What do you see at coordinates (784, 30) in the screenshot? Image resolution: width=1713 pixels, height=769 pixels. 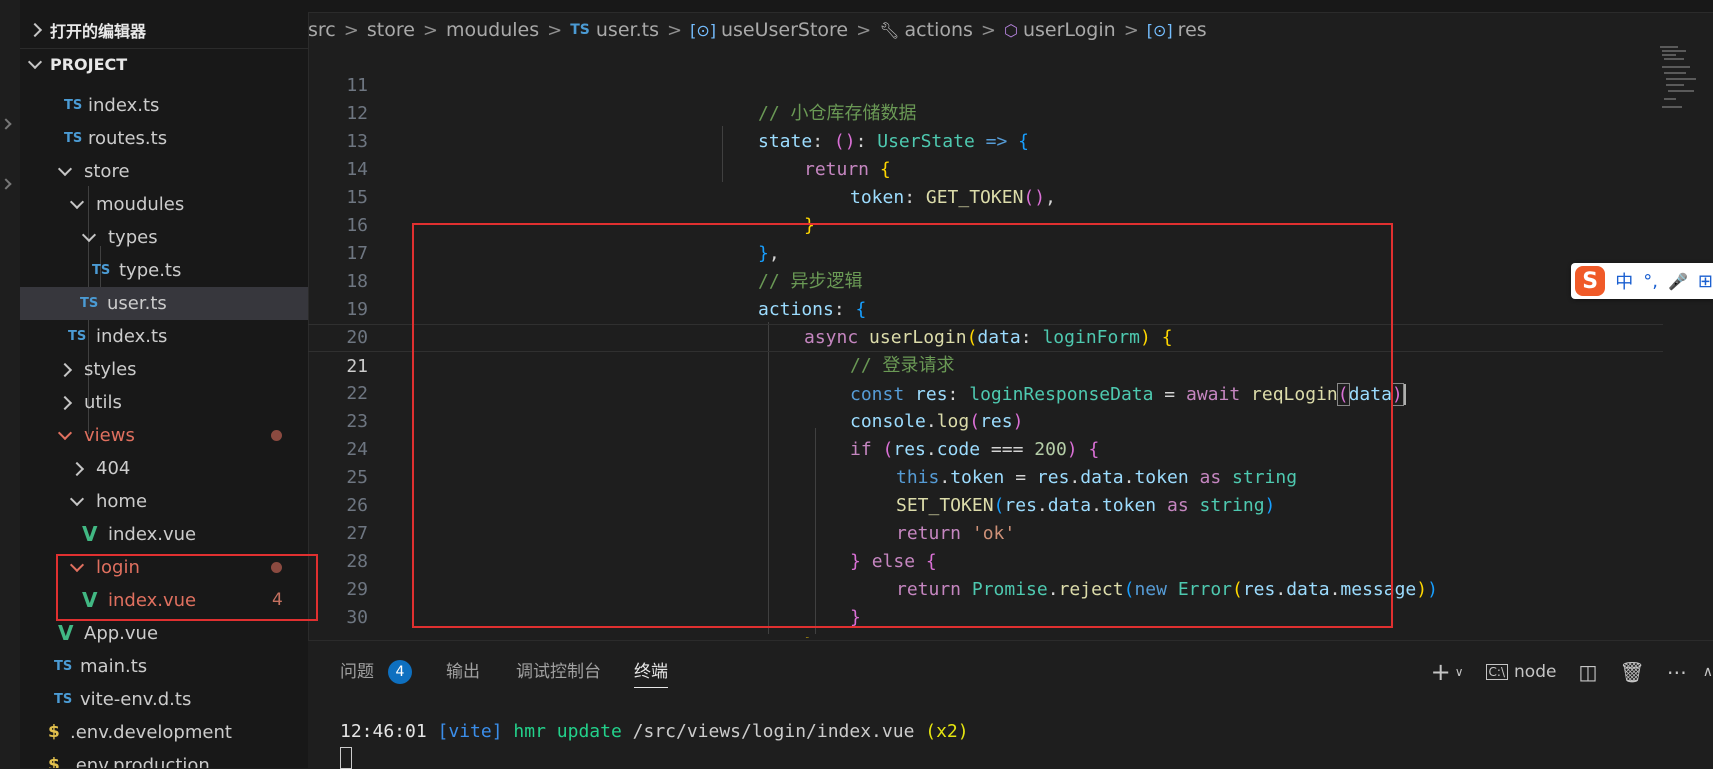 I see `breadcrumb-item: useUserStore` at bounding box center [784, 30].